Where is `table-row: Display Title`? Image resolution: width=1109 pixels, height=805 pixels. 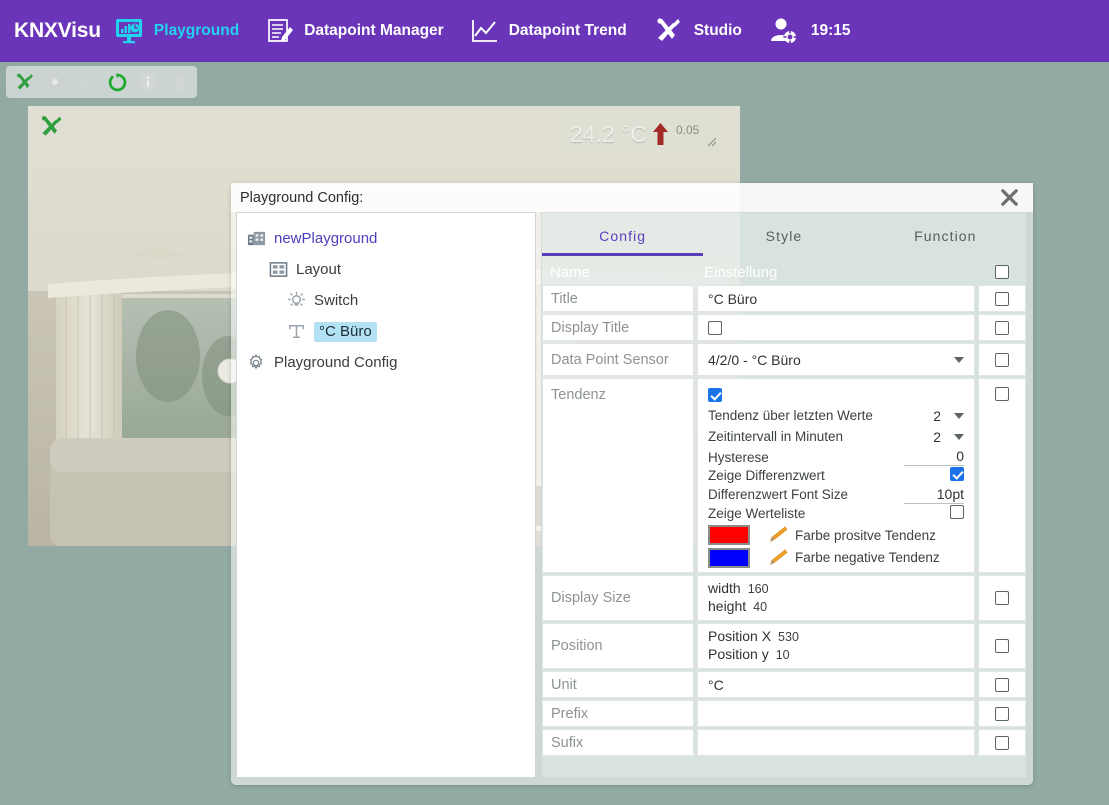
table-row: Display Title is located at coordinates (784, 327).